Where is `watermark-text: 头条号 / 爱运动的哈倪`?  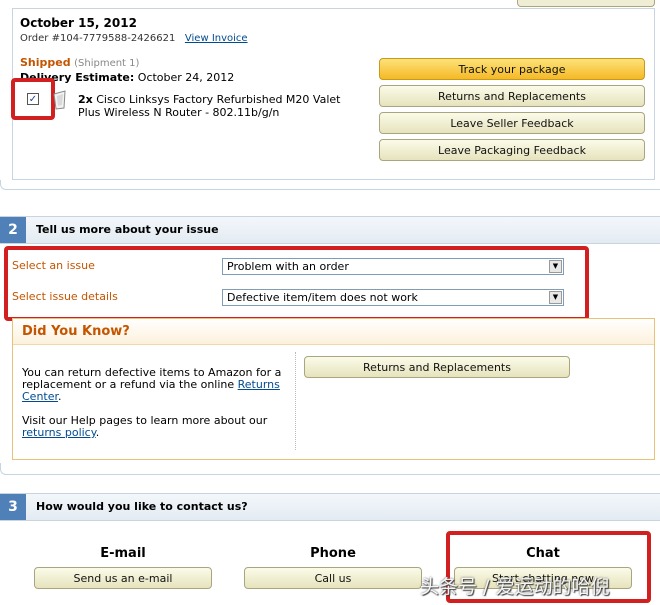
watermark-text: 头条号 / 爱运动的哈倪 is located at coordinates (515, 587).